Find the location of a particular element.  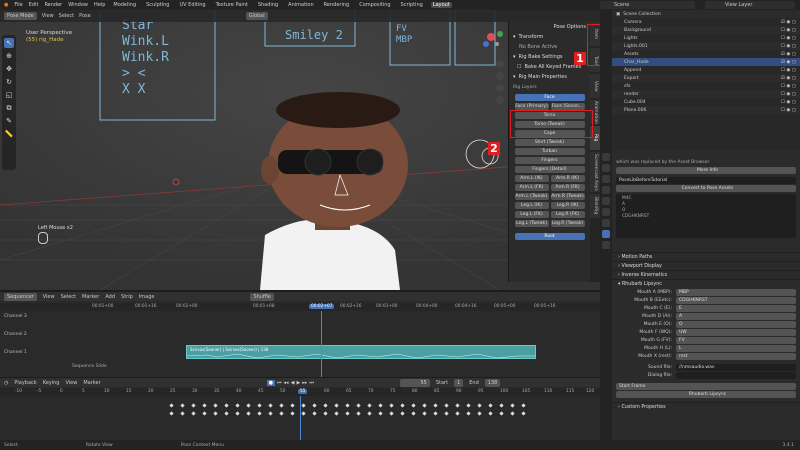

scene-collection-row: ▣ Scene Collection is located at coordinates (706, 14).